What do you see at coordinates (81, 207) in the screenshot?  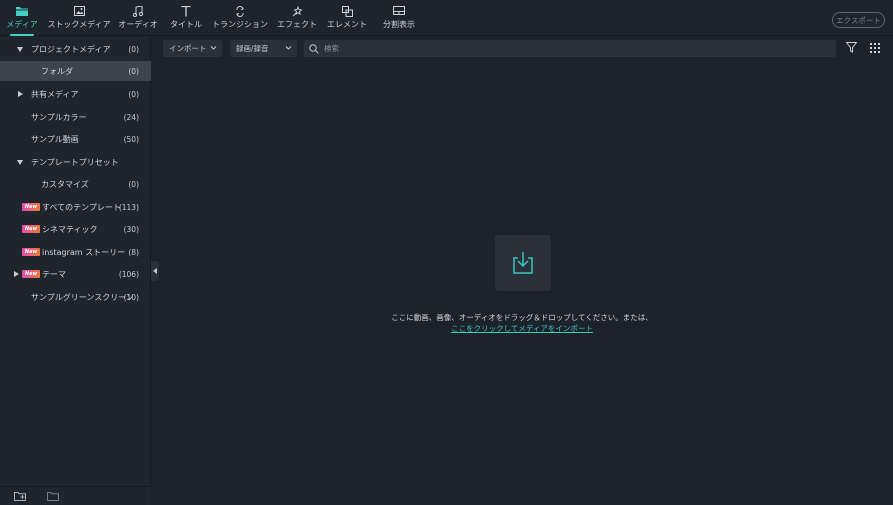 I see `sidebar-item-label: すべてのテンプレート` at bounding box center [81, 207].